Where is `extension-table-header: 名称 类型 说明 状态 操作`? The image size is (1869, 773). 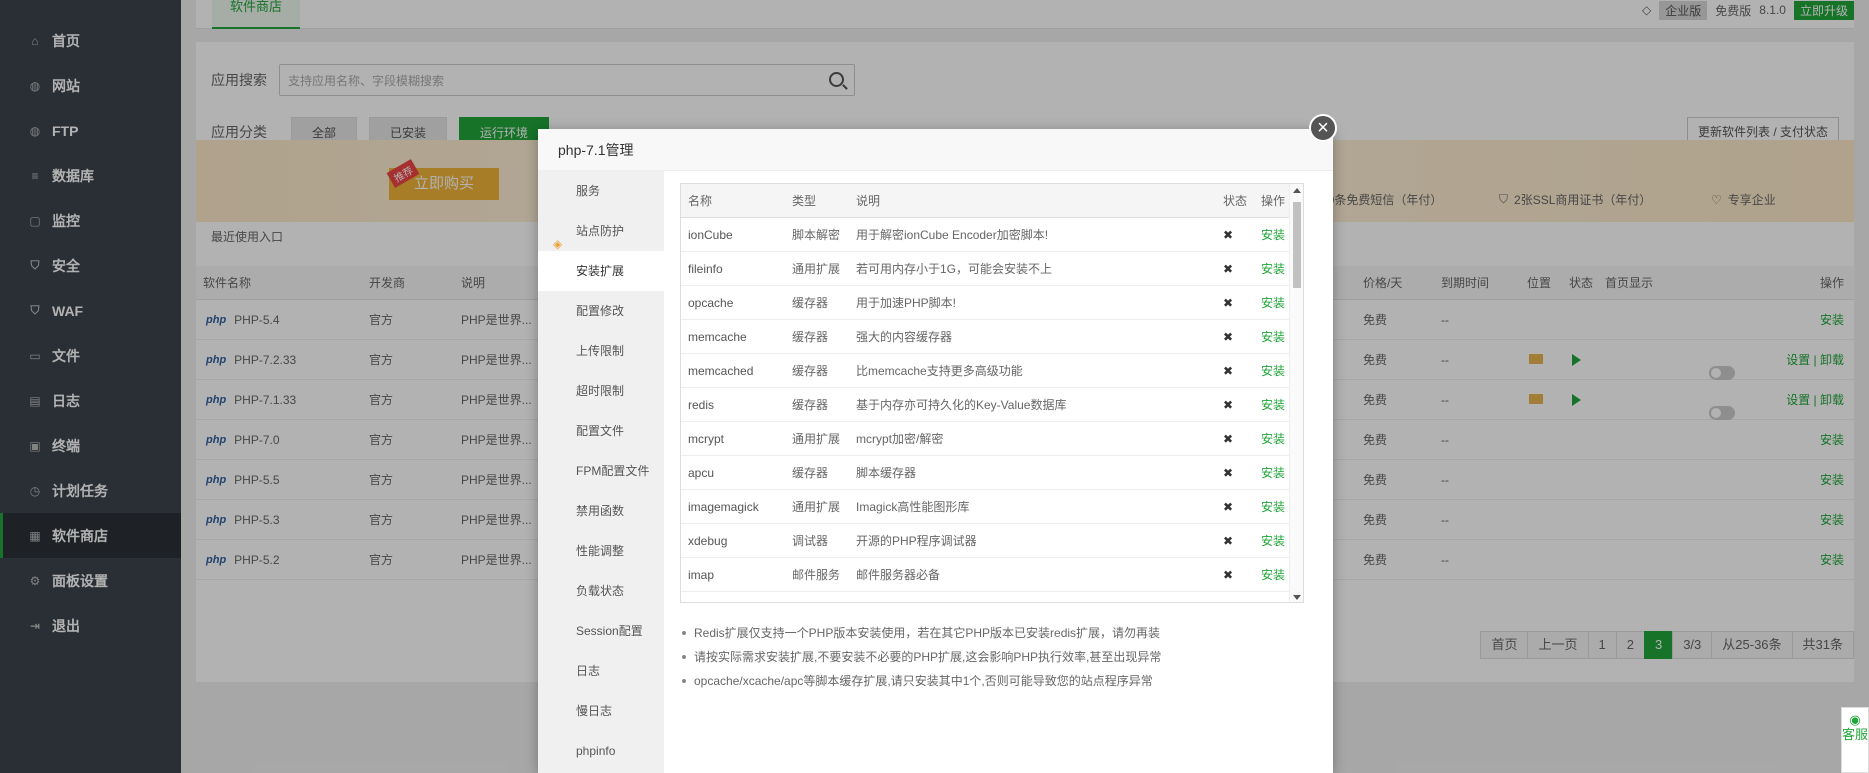 extension-table-header: 名称 类型 说明 状态 操作 is located at coordinates (992, 201).